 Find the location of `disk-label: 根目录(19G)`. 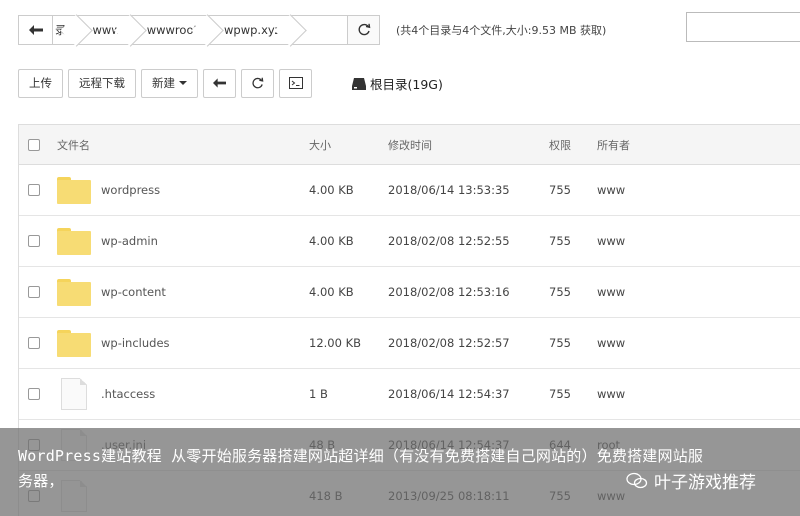

disk-label: 根目录(19G) is located at coordinates (406, 84).